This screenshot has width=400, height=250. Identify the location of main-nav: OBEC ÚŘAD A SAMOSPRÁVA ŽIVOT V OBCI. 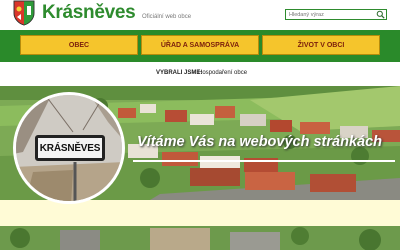
(200, 46).